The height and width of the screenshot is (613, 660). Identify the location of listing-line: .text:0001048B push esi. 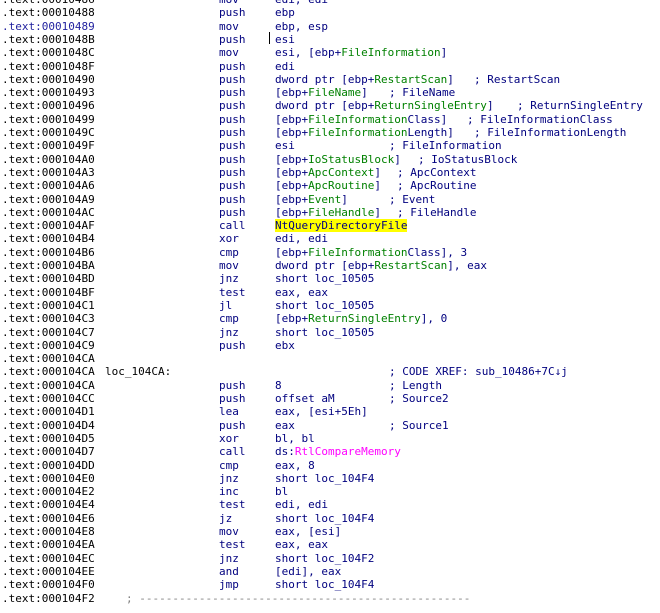
(330, 39).